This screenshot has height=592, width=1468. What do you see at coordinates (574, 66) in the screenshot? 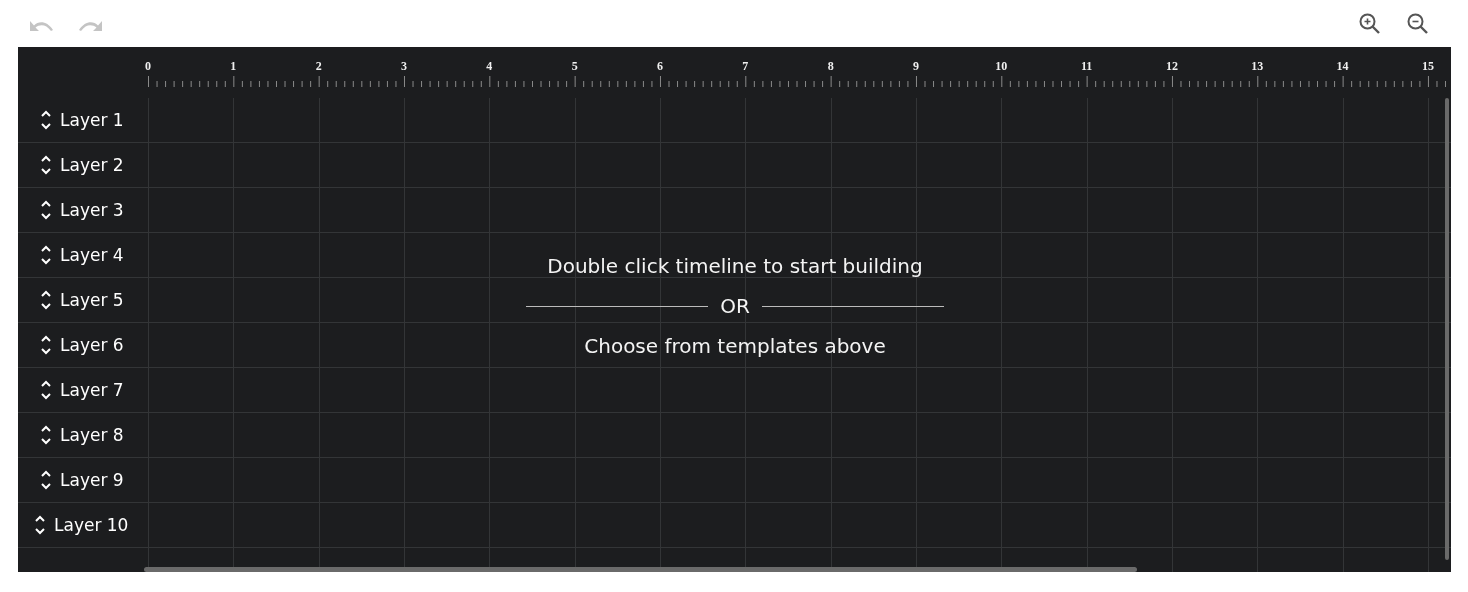
I see `ruler-label: 5` at bounding box center [574, 66].